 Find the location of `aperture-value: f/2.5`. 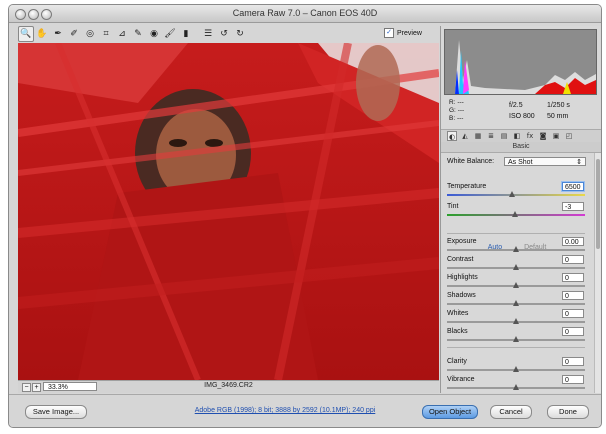

aperture-value: f/2.5 is located at coordinates (516, 105).